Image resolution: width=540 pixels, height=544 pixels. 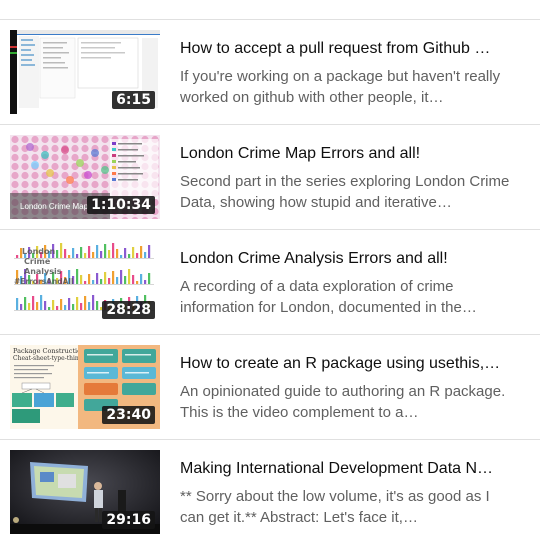 What do you see at coordinates (85, 72) in the screenshot?
I see `video-thumbnail: 6:15` at bounding box center [85, 72].